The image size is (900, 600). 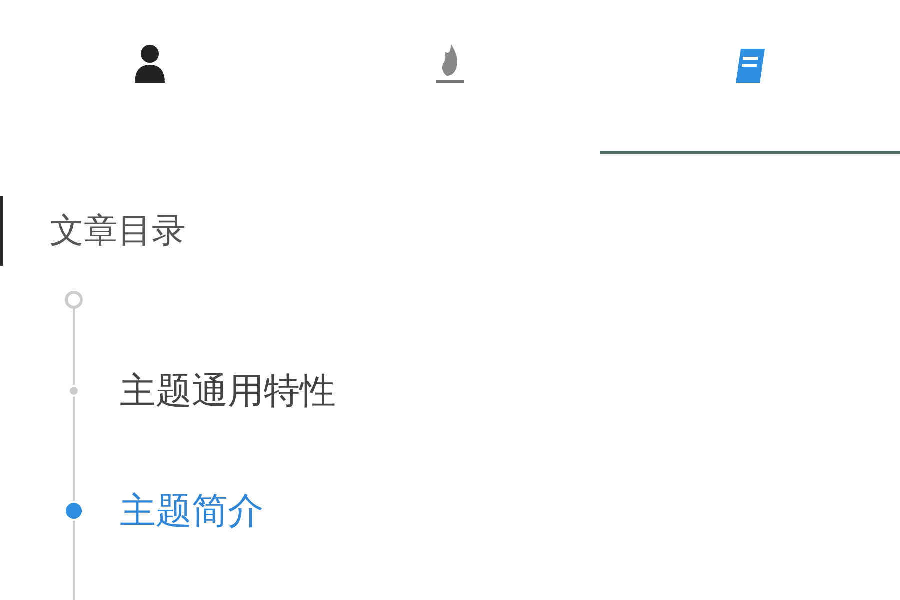 I want to click on heading-bar, so click(x=1, y=231).